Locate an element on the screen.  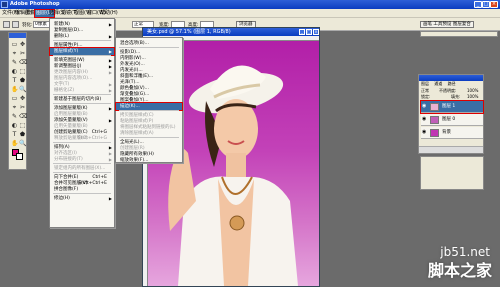
fill-input: 100% is located at coordinates (472, 96).